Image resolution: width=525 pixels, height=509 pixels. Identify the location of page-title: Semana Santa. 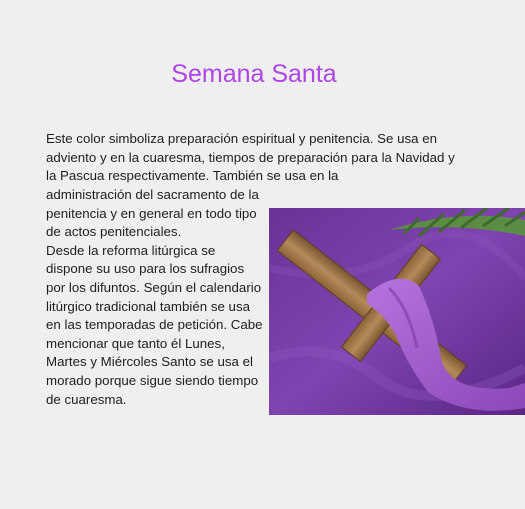
(254, 74).